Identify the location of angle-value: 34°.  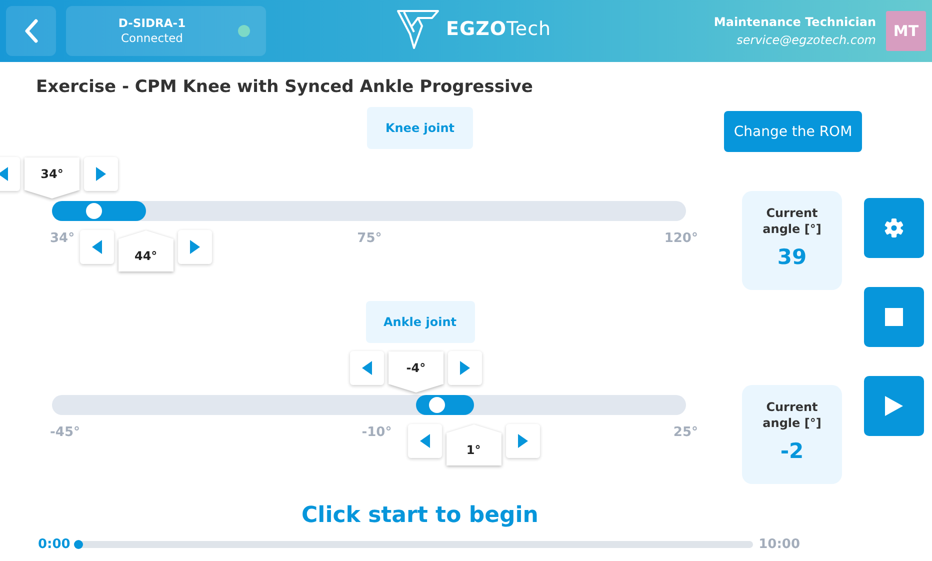
(52, 178).